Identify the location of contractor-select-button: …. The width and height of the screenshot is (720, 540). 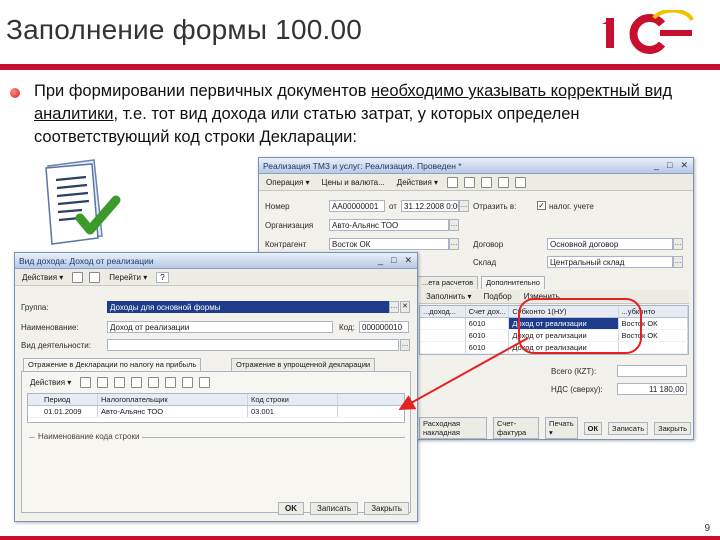
(454, 244).